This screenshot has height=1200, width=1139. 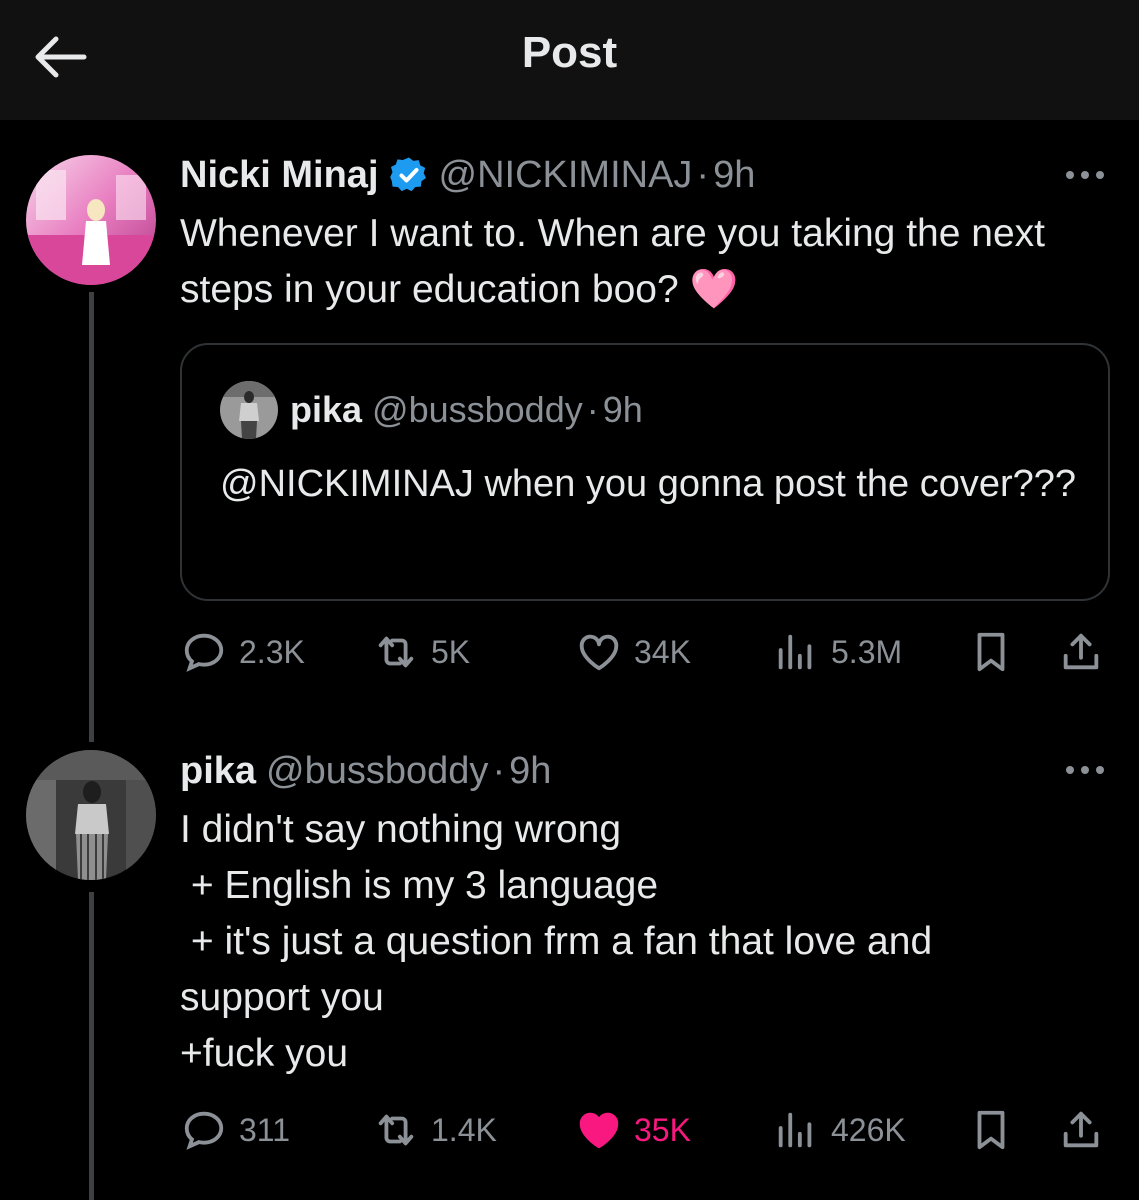 I want to click on repost-count: 1.4K, so click(x=464, y=1129).